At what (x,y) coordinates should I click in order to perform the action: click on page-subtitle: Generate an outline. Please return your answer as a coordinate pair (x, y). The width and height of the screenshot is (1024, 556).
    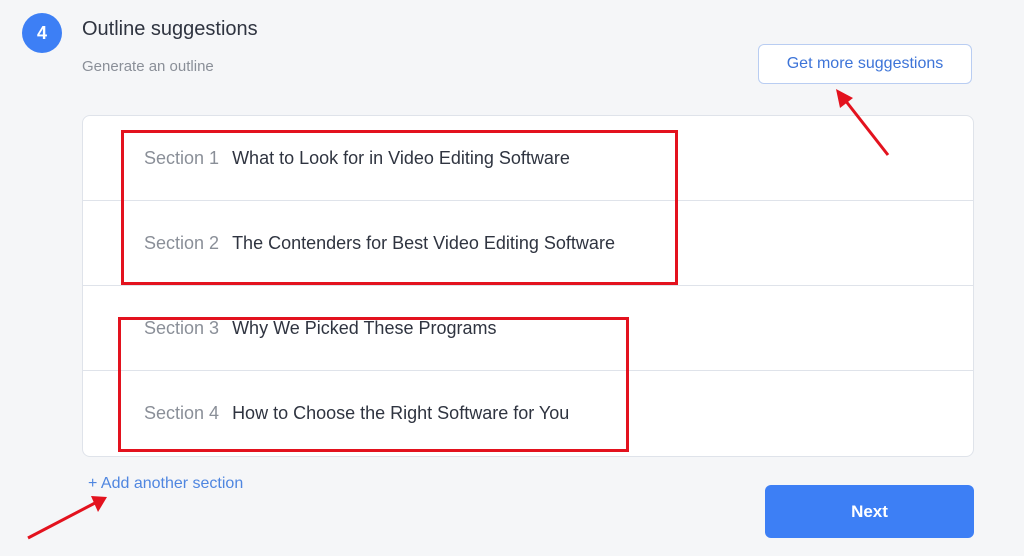
    Looking at the image, I should click on (148, 66).